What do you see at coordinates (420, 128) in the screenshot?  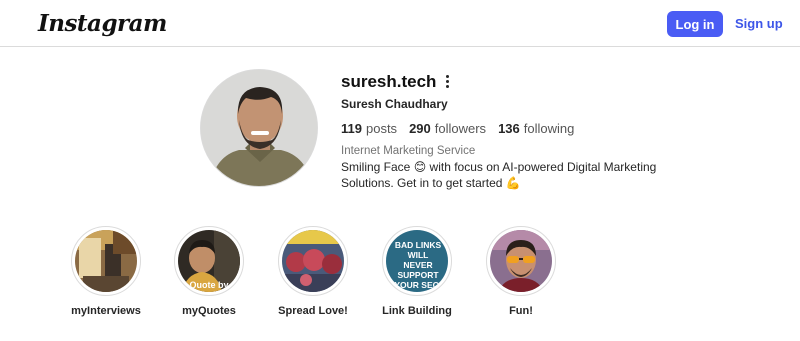 I see `followers-count: 290` at bounding box center [420, 128].